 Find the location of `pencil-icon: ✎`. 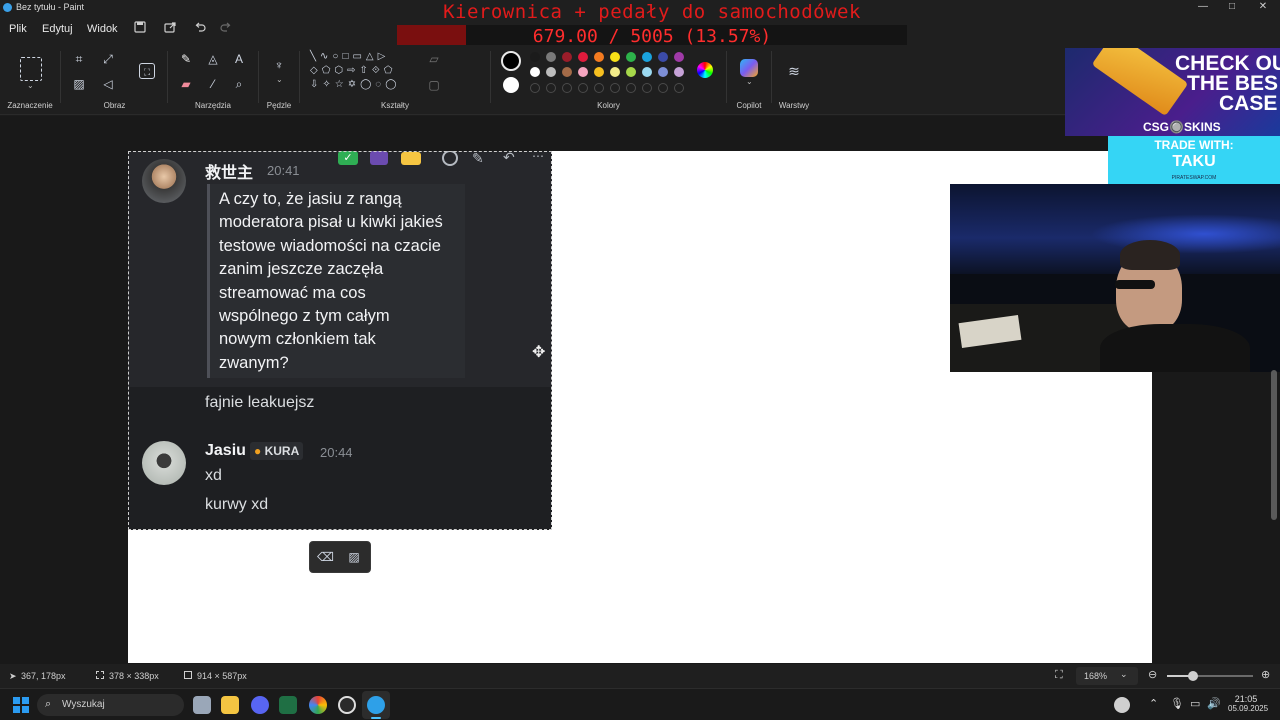

pencil-icon: ✎ is located at coordinates (186, 59).